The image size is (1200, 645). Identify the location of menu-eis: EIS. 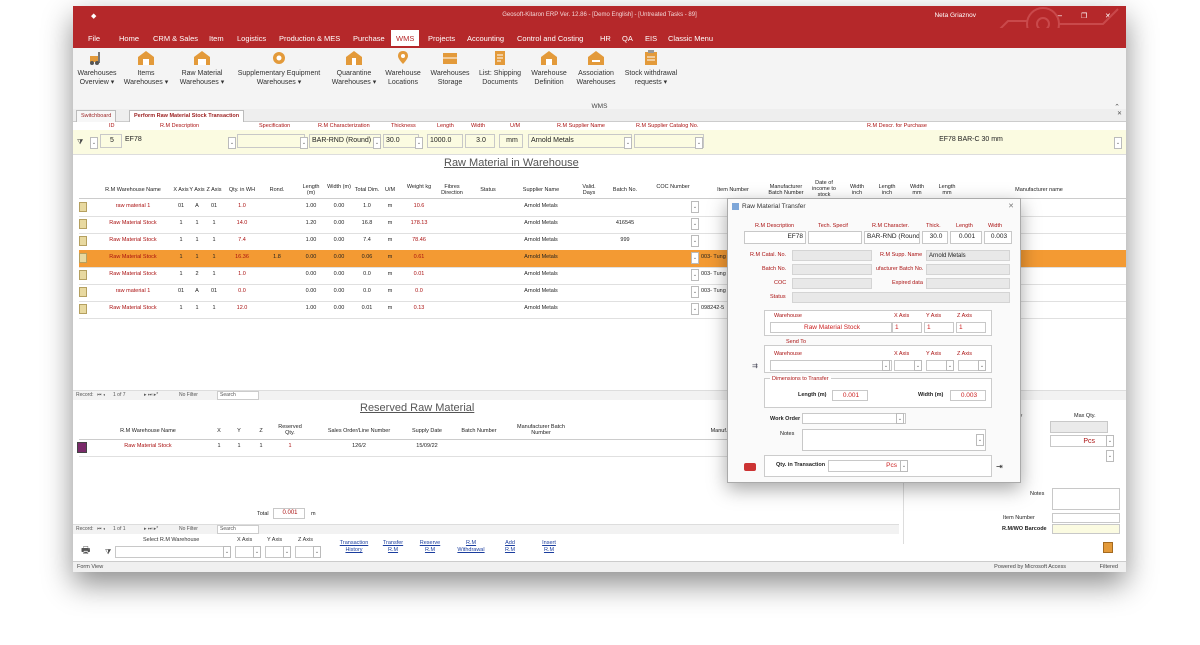
(651, 38).